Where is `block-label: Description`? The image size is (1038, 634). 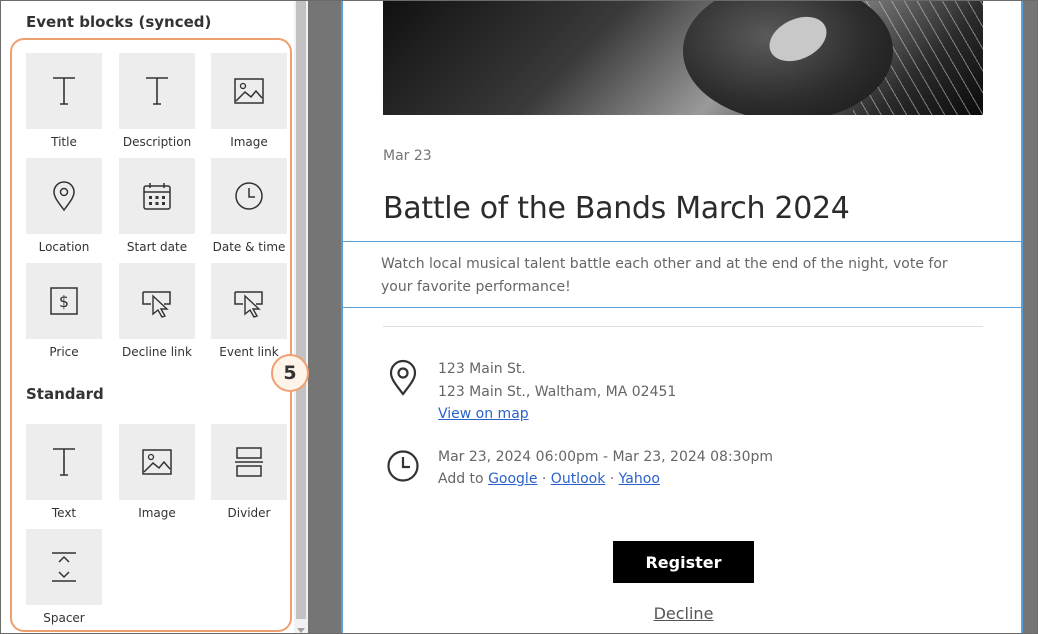
block-label: Description is located at coordinates (157, 142).